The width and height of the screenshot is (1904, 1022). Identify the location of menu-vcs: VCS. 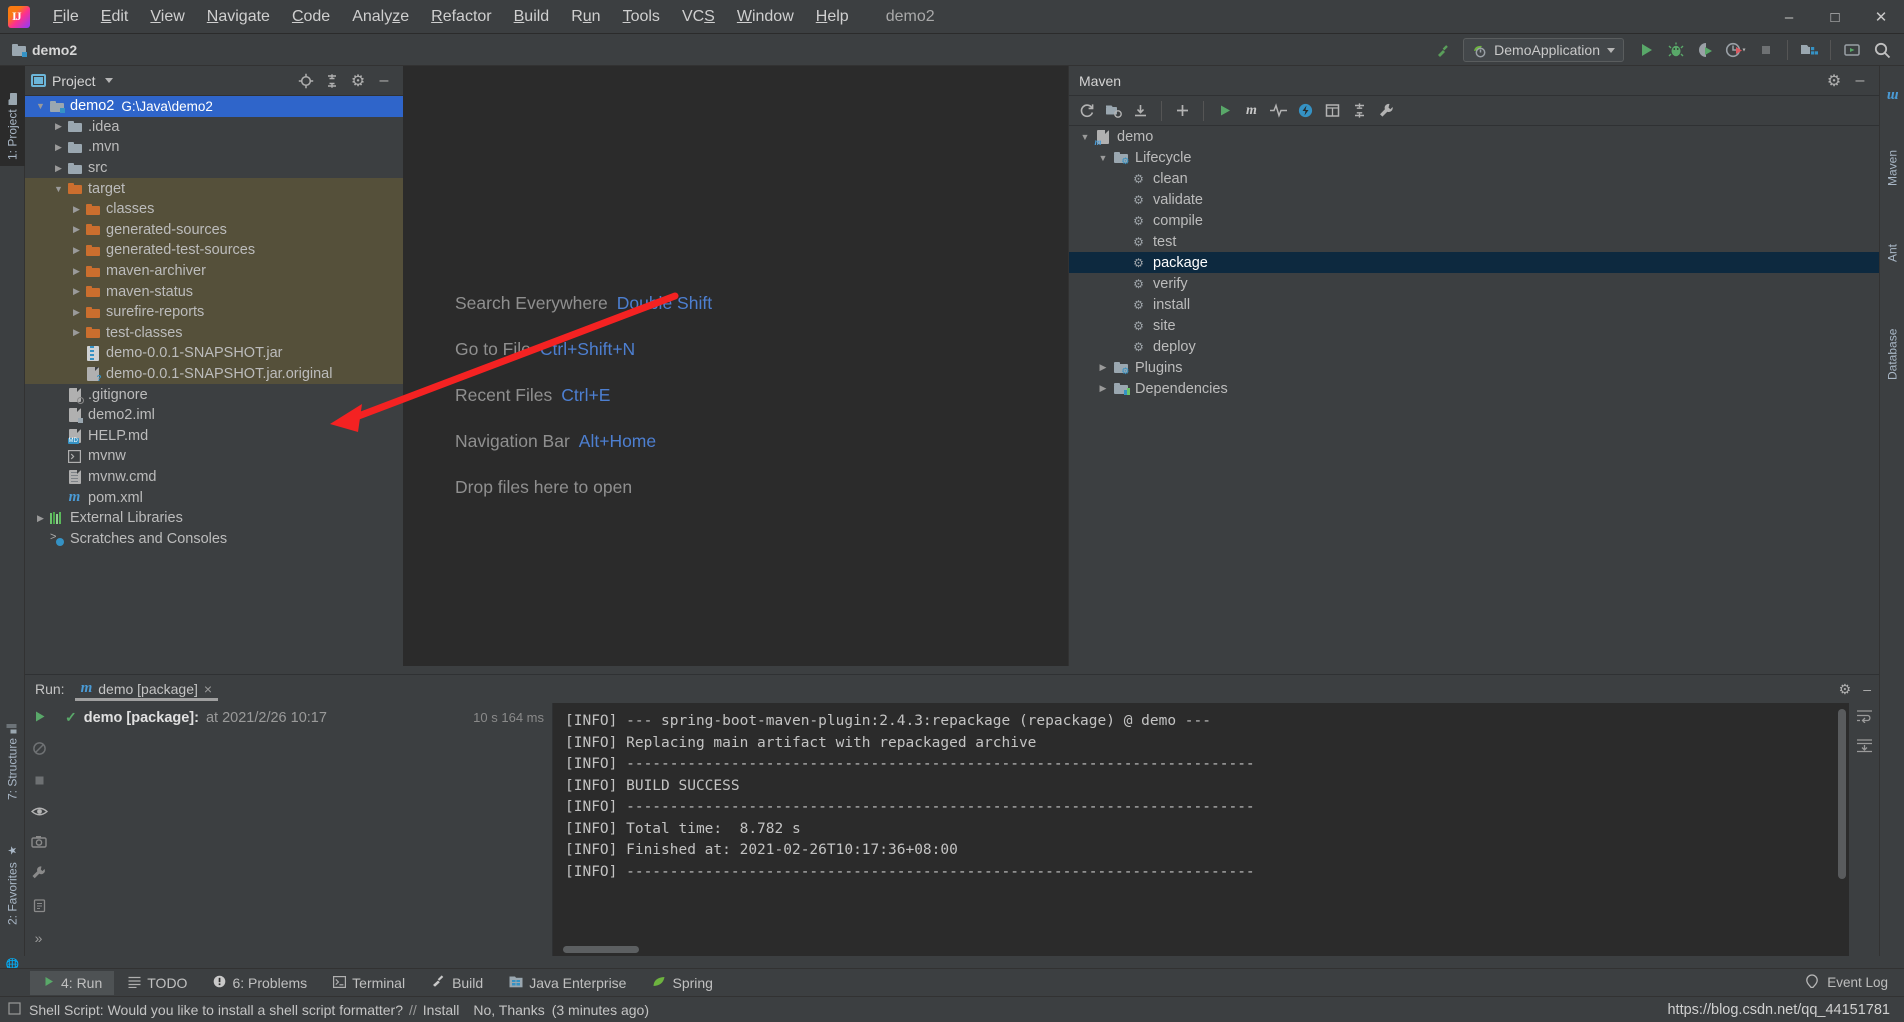
(698, 17).